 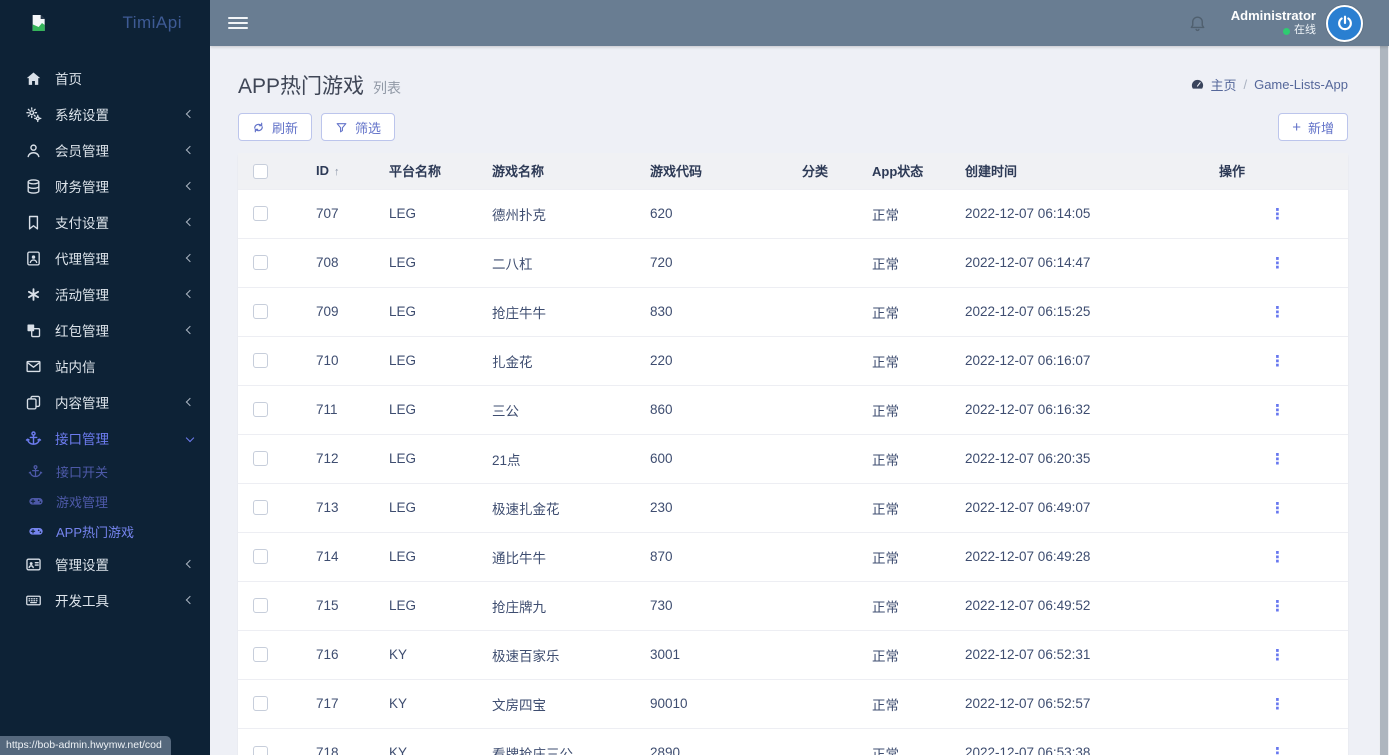 What do you see at coordinates (1301, 84) in the screenshot?
I see `breadcrumb-current: Game-Lists-App` at bounding box center [1301, 84].